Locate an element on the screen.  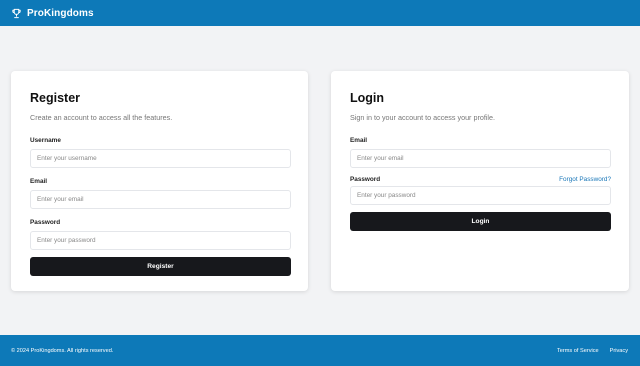
login-email-input is located at coordinates (480, 158).